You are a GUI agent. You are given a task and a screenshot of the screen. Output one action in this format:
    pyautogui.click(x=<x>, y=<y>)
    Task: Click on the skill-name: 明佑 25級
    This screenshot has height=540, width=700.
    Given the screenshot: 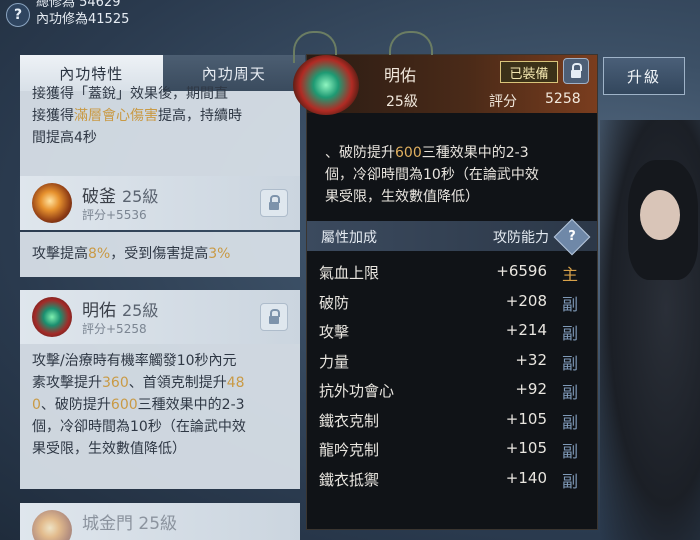 What is the action you would take?
    pyautogui.click(x=120, y=311)
    